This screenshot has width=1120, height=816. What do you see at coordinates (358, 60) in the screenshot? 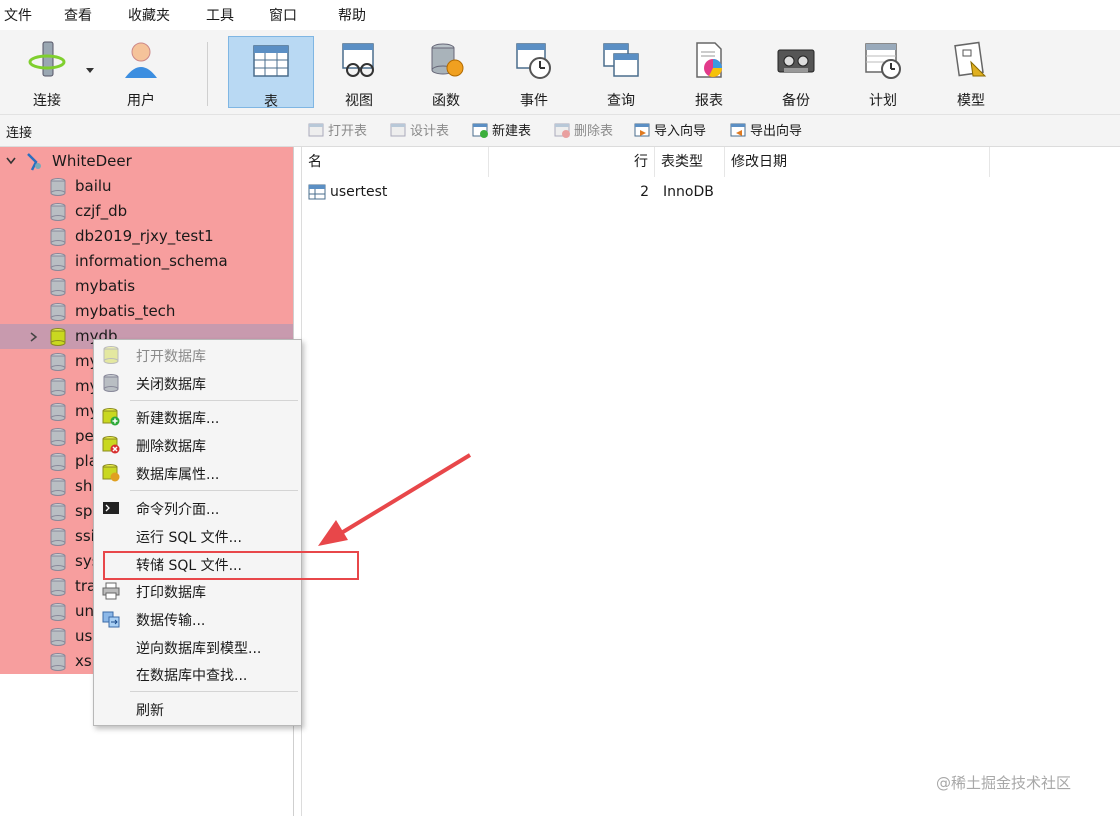
I see `view-icon` at bounding box center [358, 60].